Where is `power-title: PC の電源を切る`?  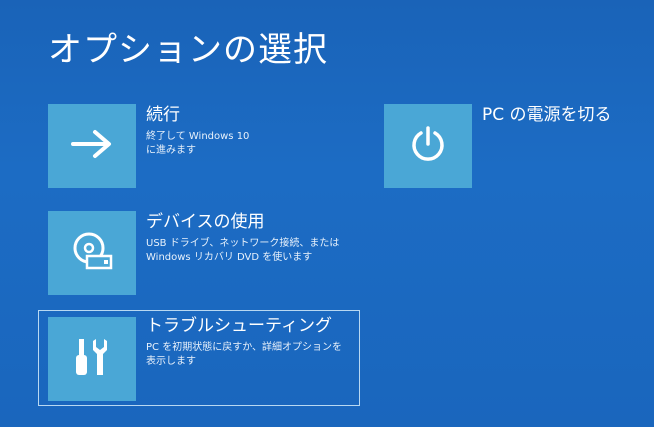 power-title: PC の電源を切る is located at coordinates (547, 115).